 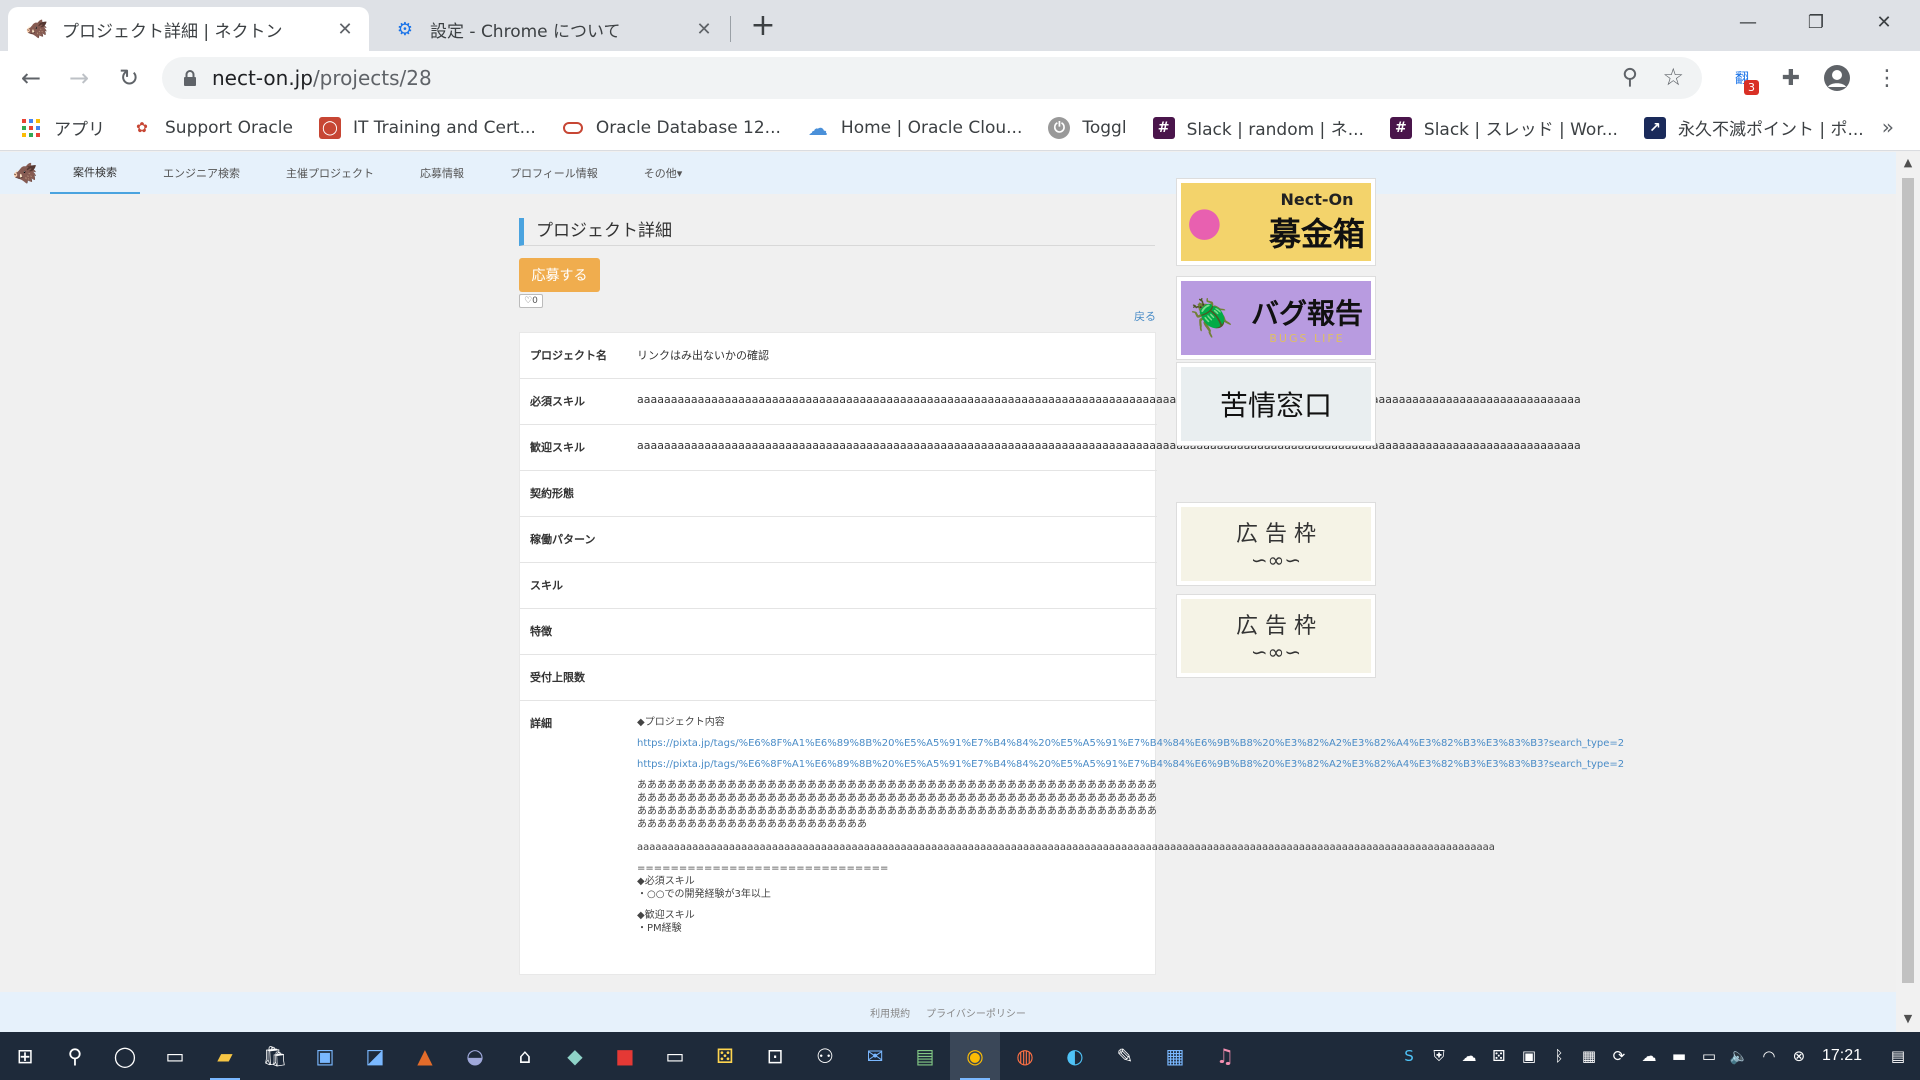 I want to click on itunes-icon: ♫, so click(x=1225, y=1056).